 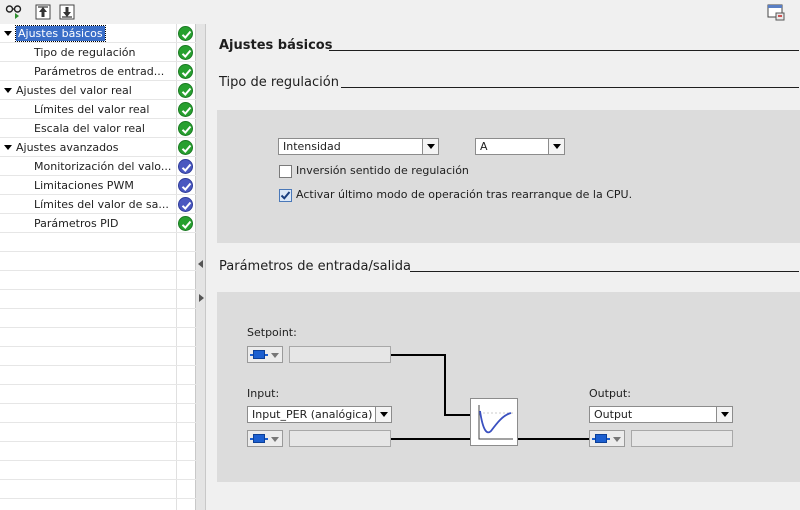 I want to click on tree-item: Límites del valor real, so click(x=98, y=109).